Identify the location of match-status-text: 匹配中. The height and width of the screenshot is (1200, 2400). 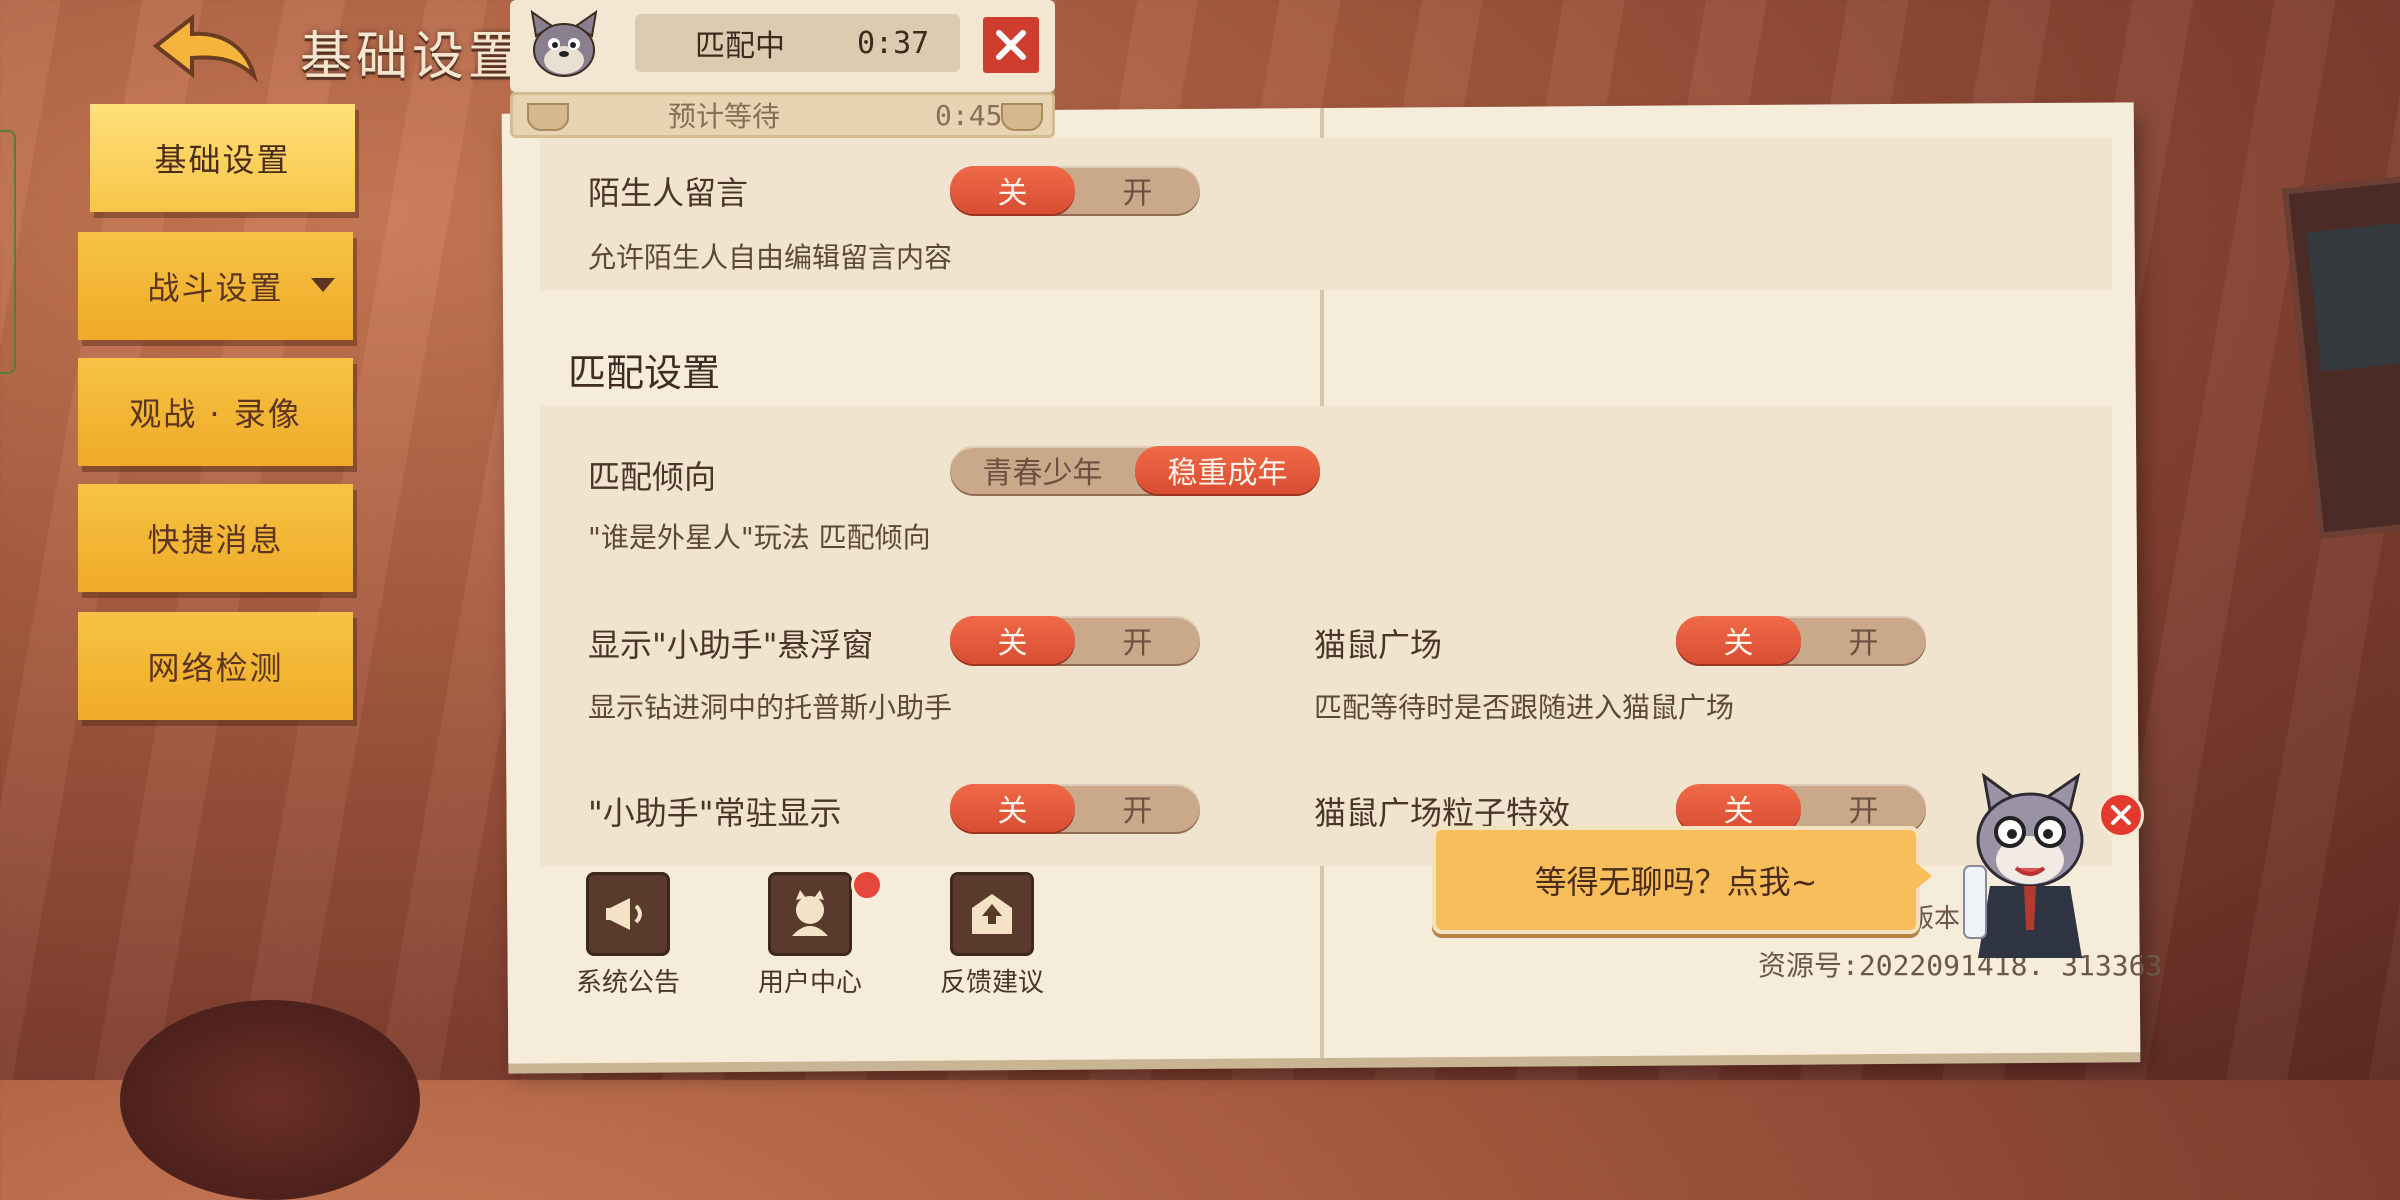
(740, 46).